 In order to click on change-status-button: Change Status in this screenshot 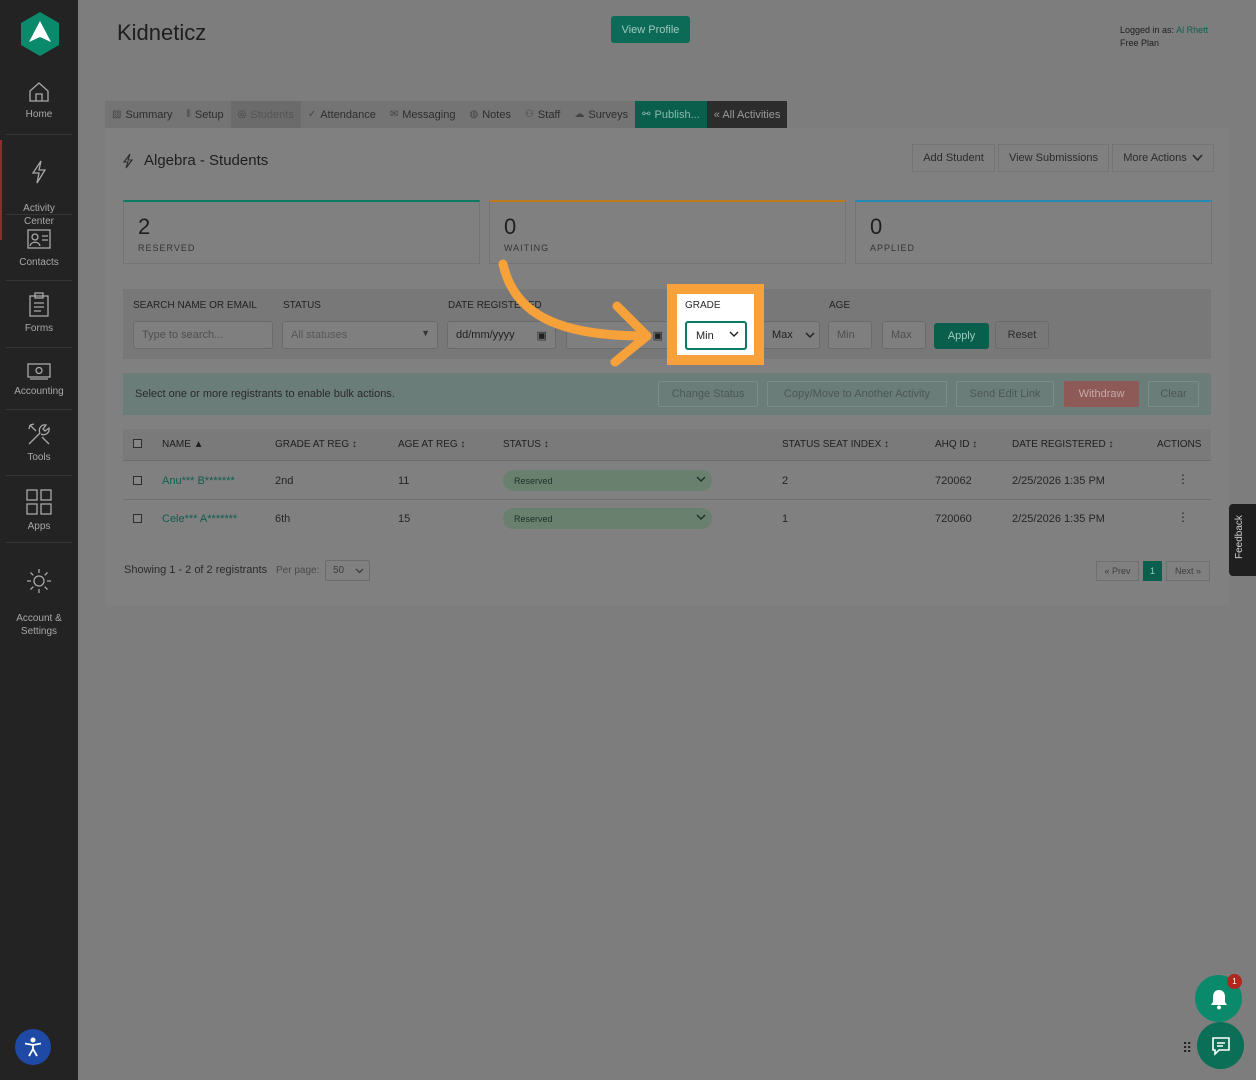, I will do `click(708, 394)`.